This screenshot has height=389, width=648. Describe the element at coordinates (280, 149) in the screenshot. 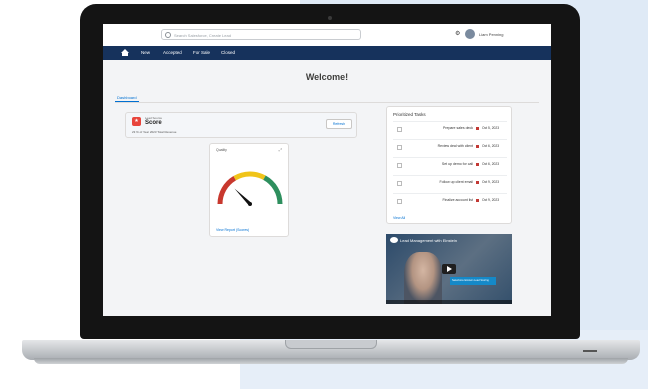

I see `expand-icon: ⤢` at that location.